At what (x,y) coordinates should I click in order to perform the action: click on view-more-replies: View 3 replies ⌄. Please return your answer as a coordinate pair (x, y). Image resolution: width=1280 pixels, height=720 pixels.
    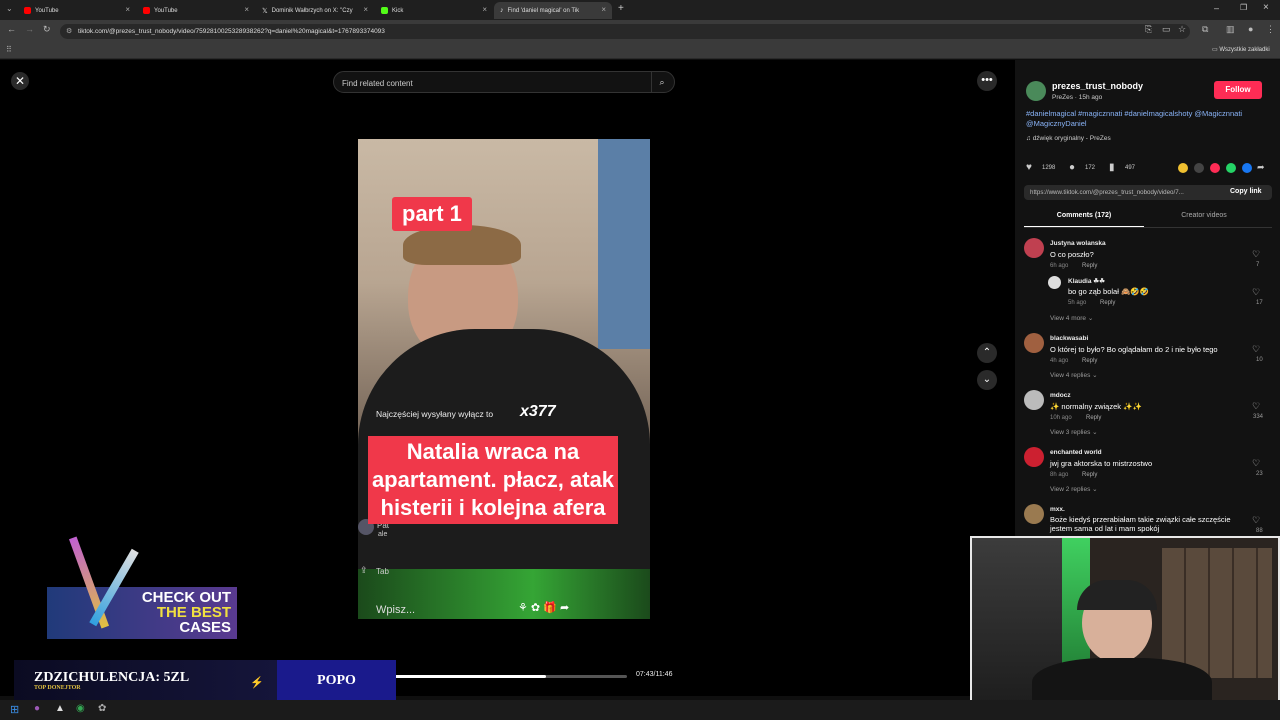
    Looking at the image, I should click on (1074, 432).